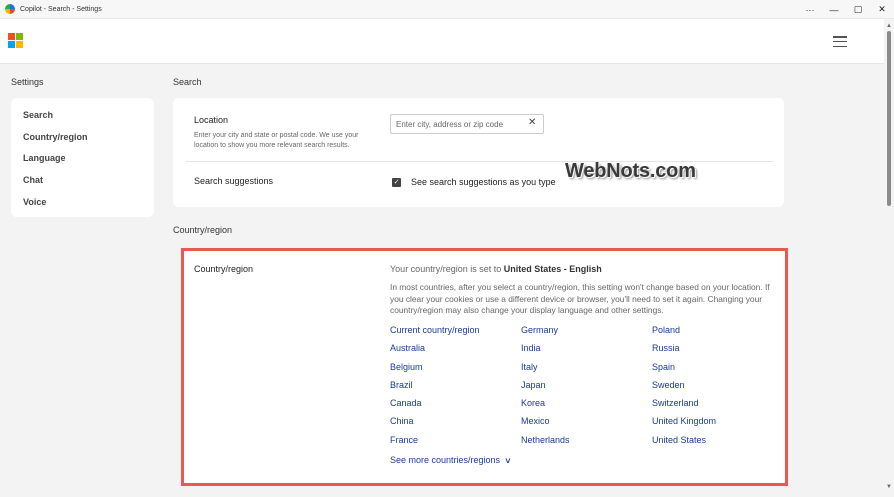 The width and height of the screenshot is (894, 497). Describe the element at coordinates (889, 118) in the screenshot. I see `scrollbar-thumb` at that location.